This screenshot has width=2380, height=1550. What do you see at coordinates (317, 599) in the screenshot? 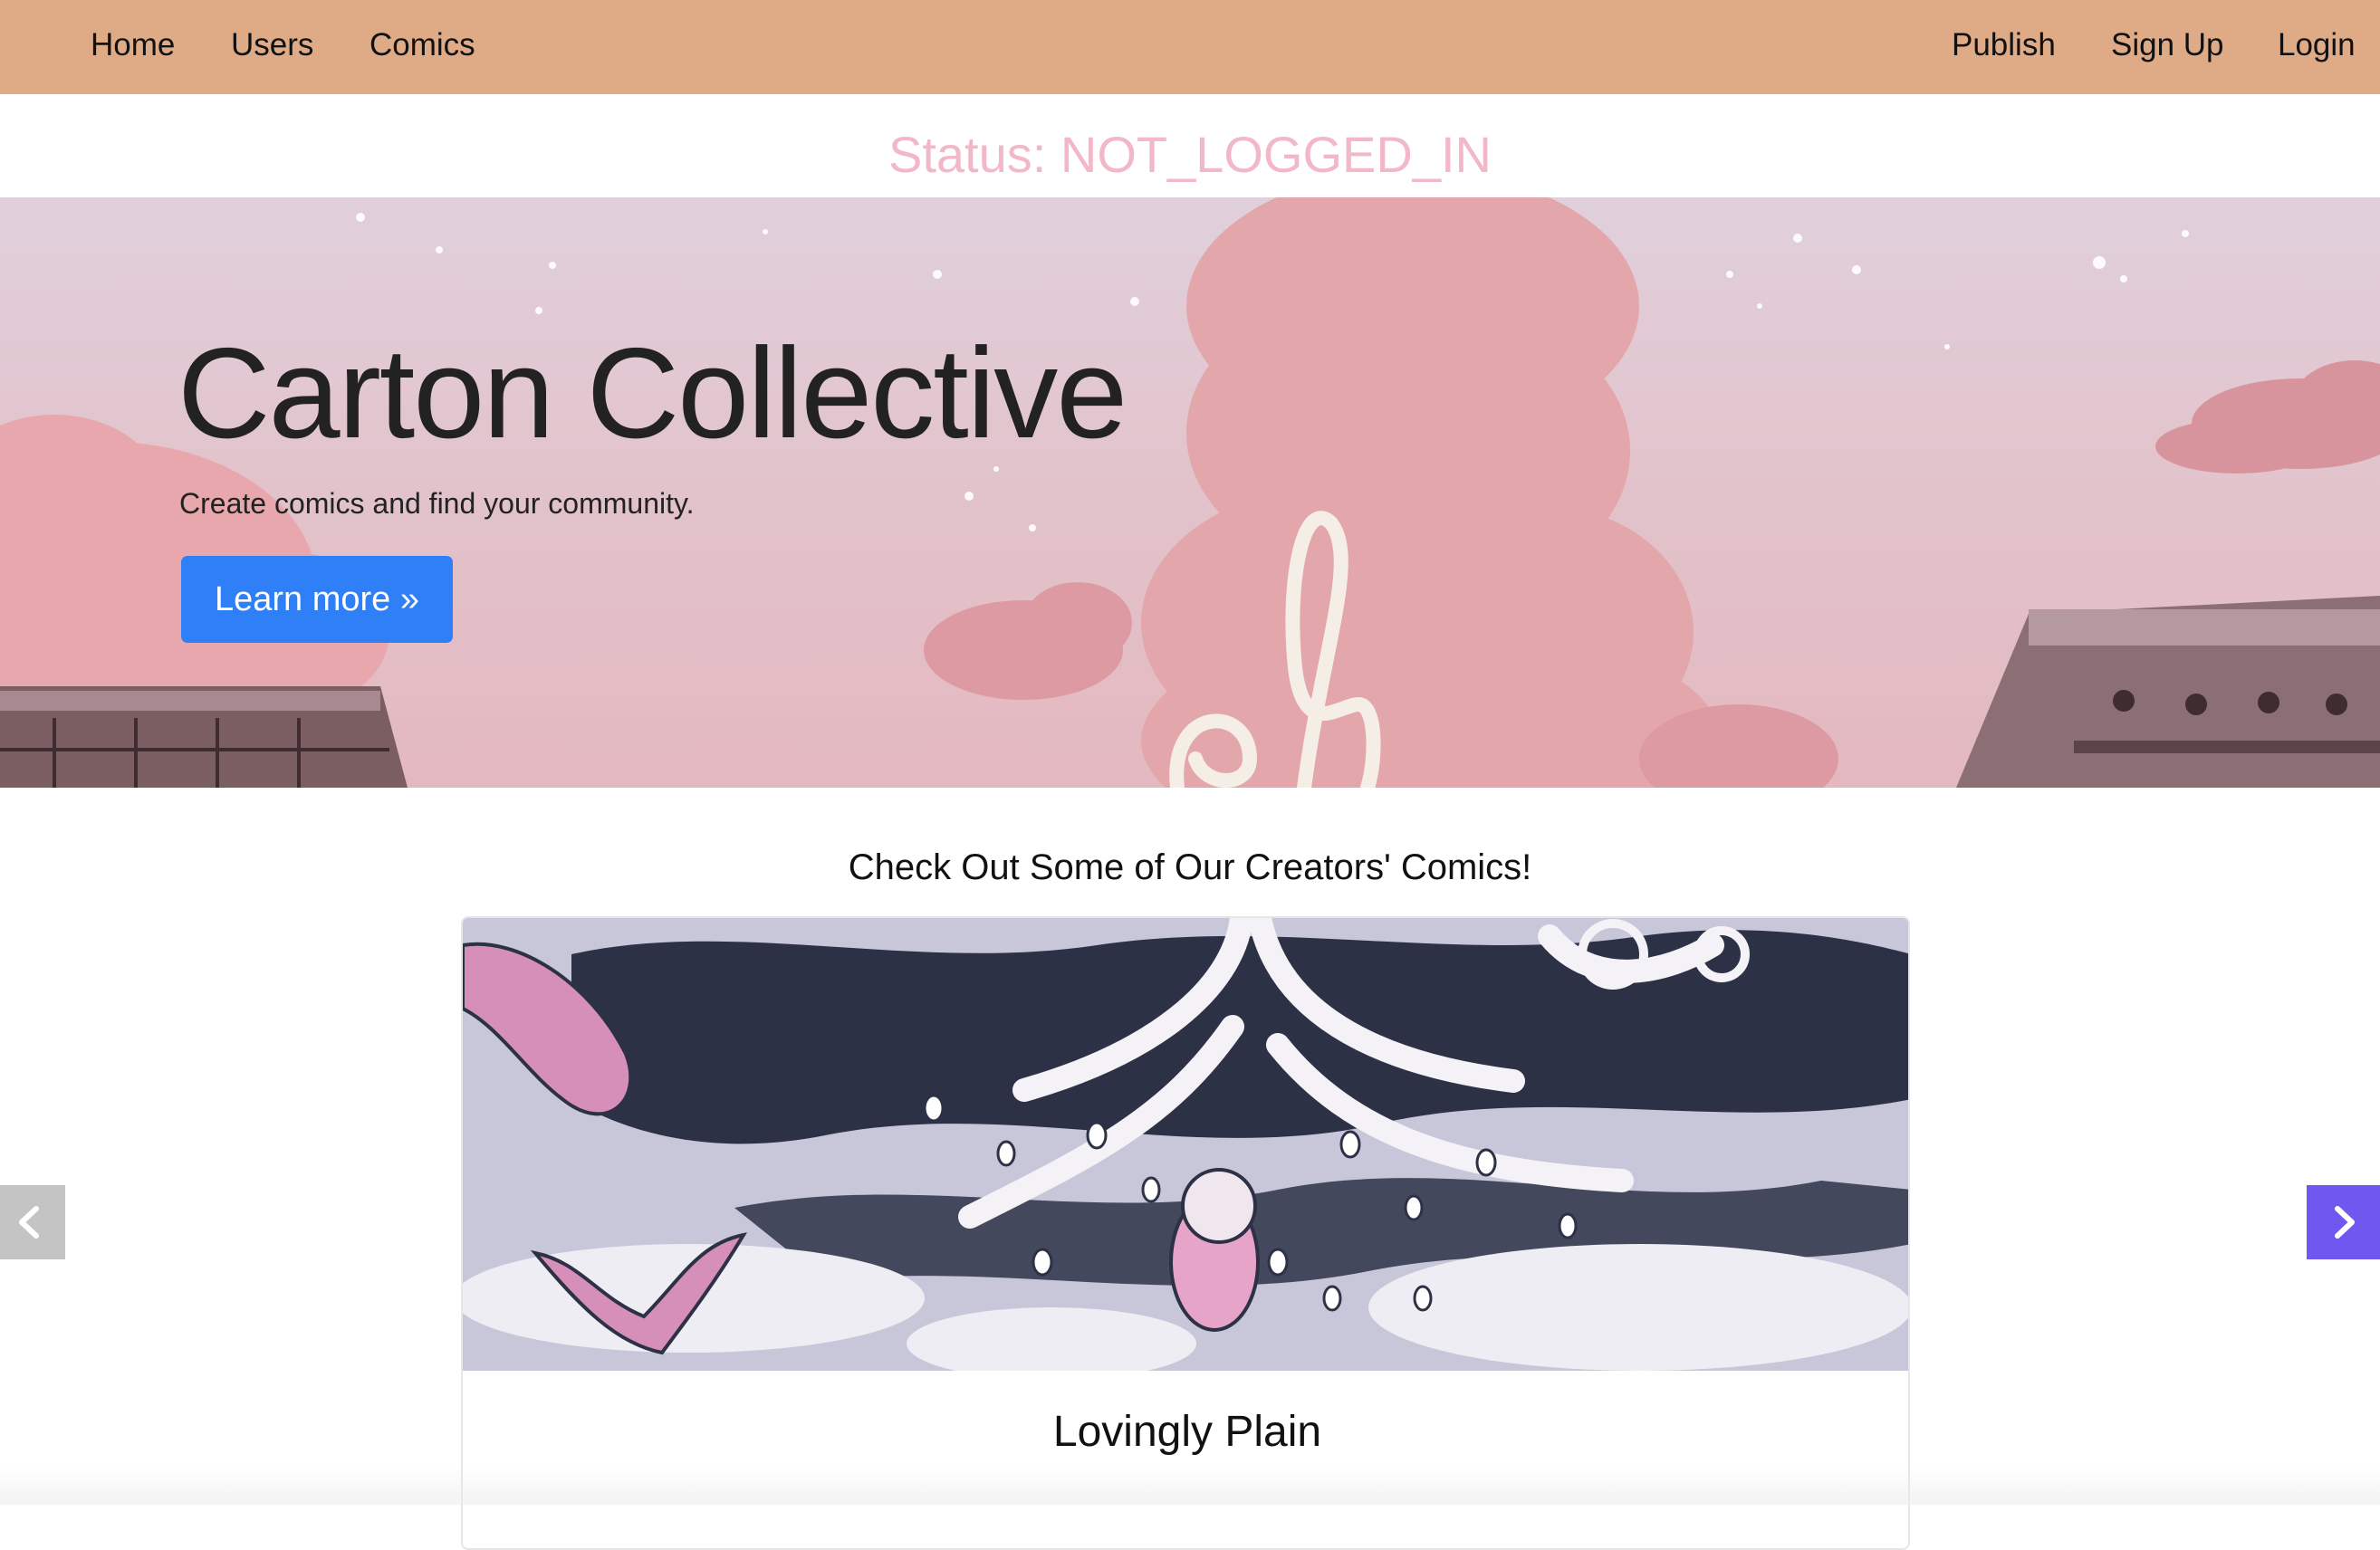
I see `learn-more-button: Learn more »` at bounding box center [317, 599].